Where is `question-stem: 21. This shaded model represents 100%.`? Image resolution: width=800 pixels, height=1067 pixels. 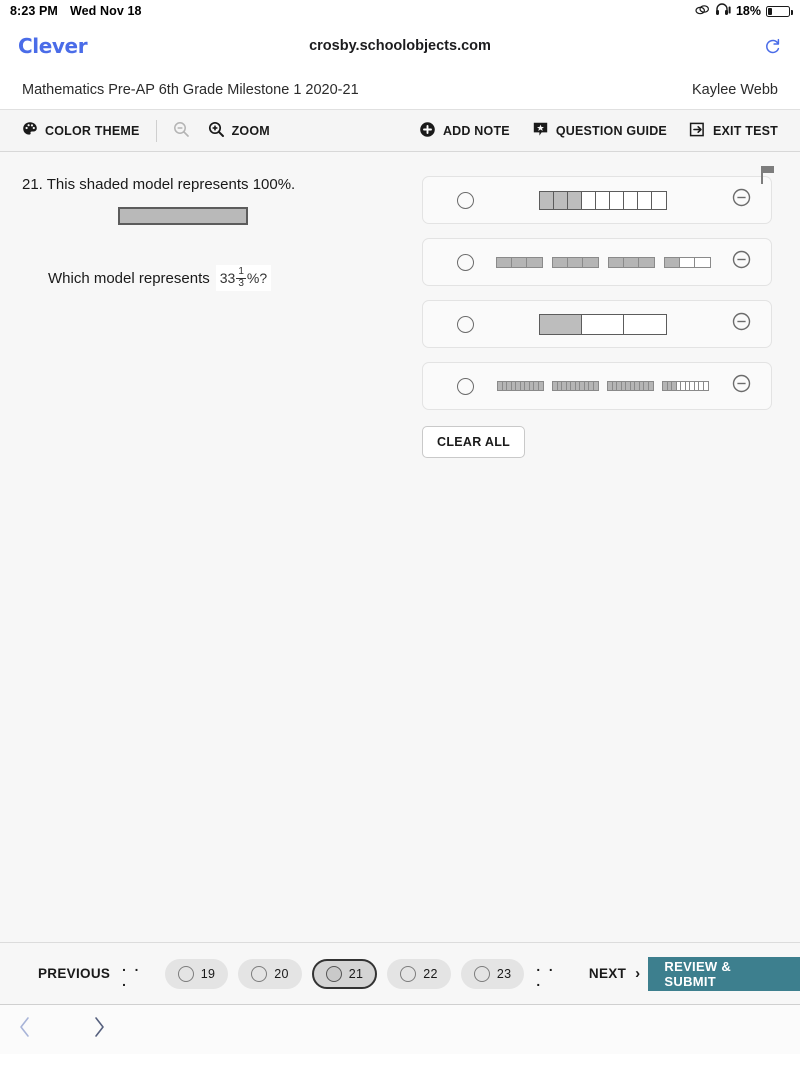
question-stem: 21. This shaded model represents 100%. is located at coordinates (159, 184).